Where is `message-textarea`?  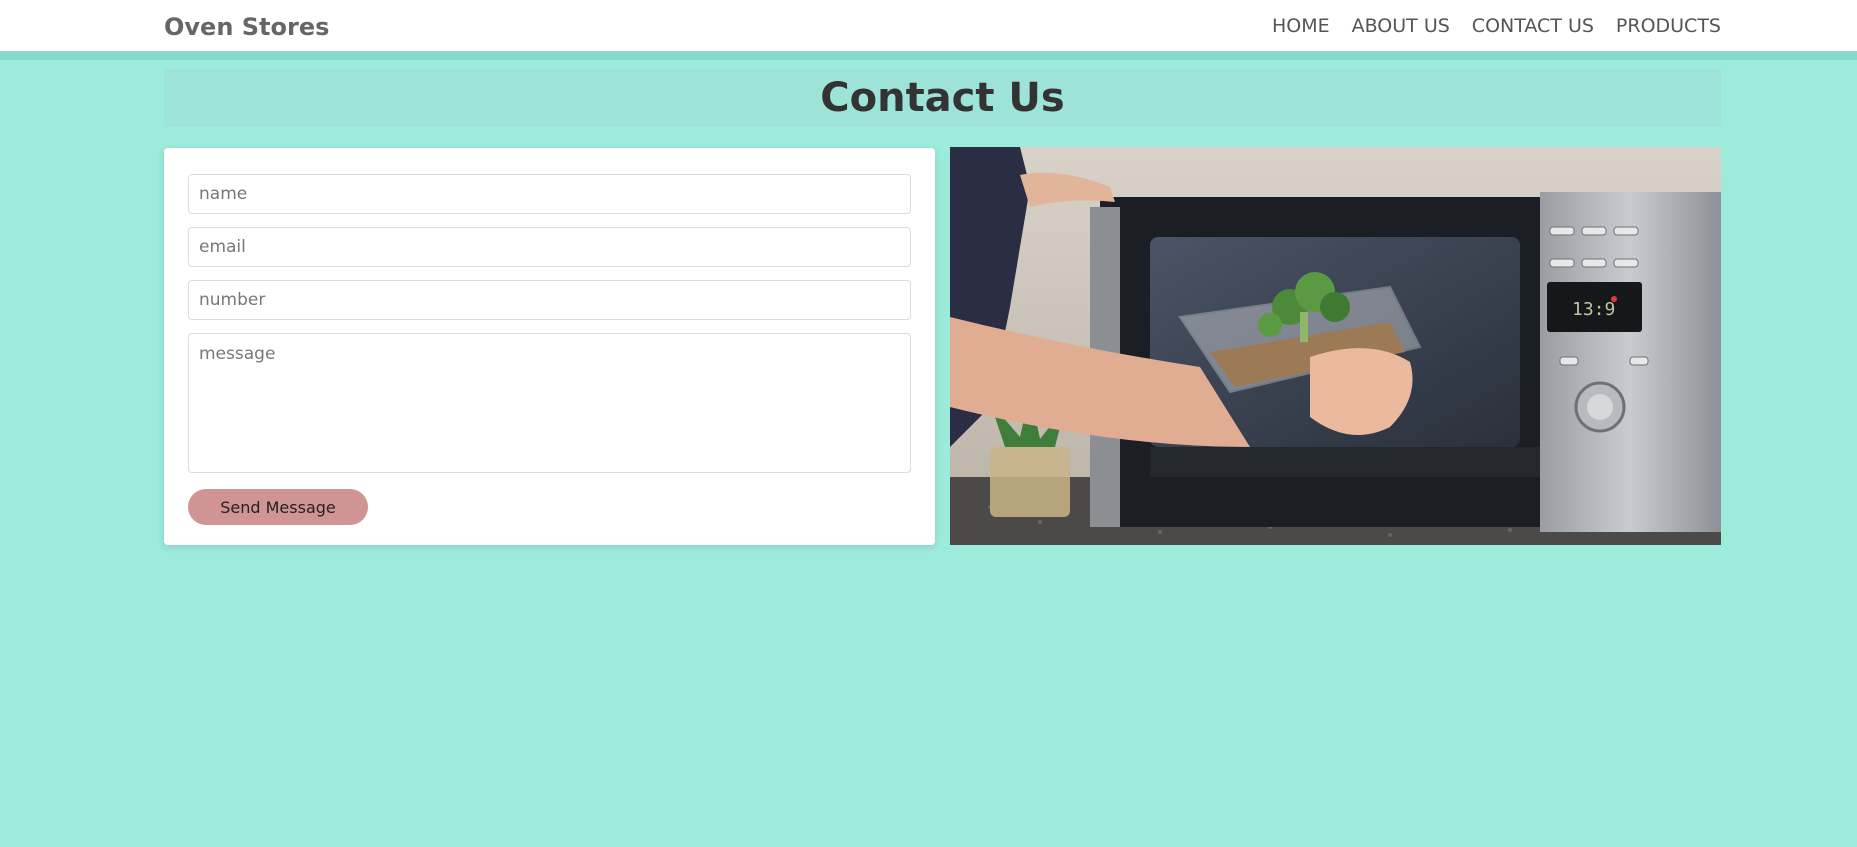 message-textarea is located at coordinates (549, 403).